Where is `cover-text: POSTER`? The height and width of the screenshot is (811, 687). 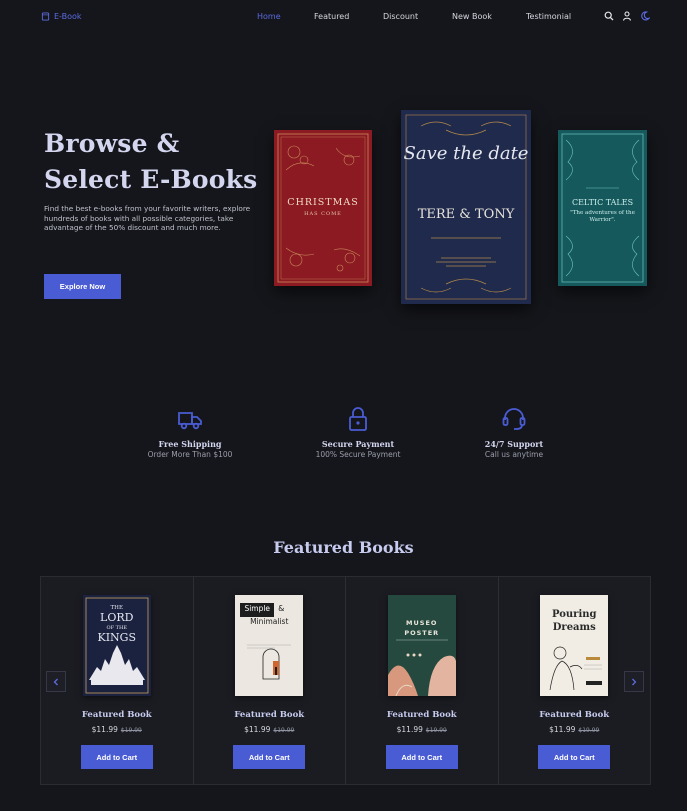 cover-text: POSTER is located at coordinates (422, 633).